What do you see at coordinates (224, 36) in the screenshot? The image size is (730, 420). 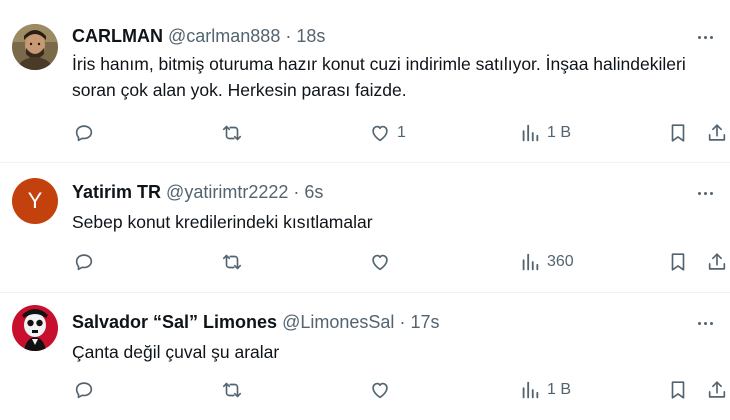 I see `user-handle: @carlman888` at bounding box center [224, 36].